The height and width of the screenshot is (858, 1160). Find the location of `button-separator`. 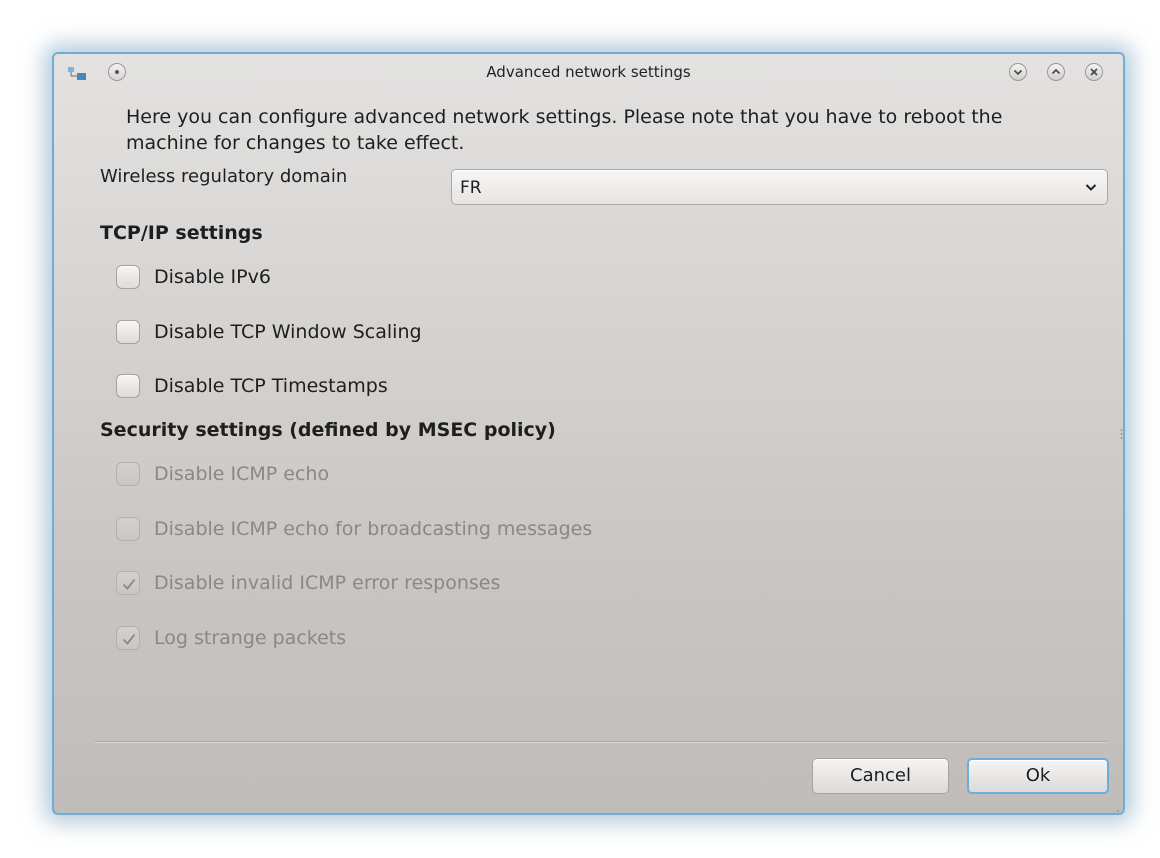

button-separator is located at coordinates (600, 742).